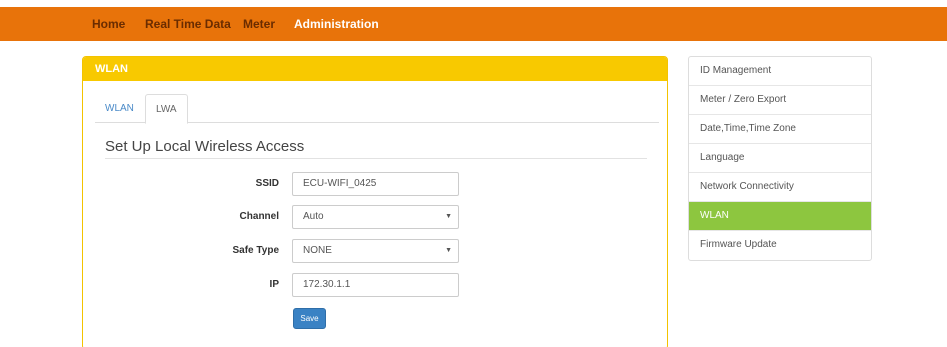 Image resolution: width=947 pixels, height=347 pixels. I want to click on sidebar-item-date-time-zone: Date,Time,Time Zone, so click(780, 129).